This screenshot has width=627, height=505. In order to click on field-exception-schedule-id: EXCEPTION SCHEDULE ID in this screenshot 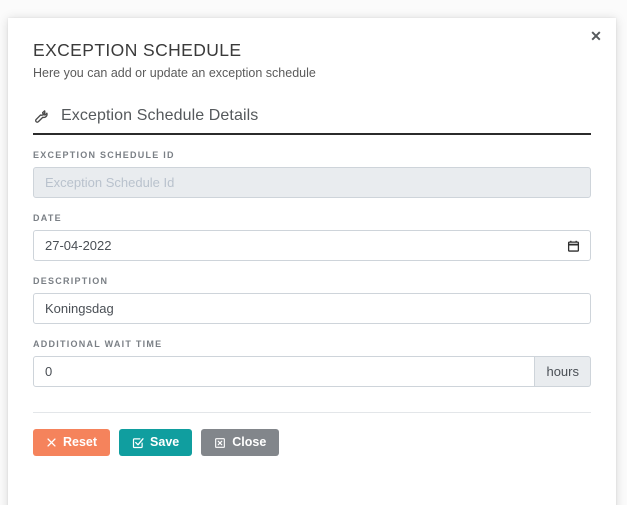, I will do `click(312, 174)`.